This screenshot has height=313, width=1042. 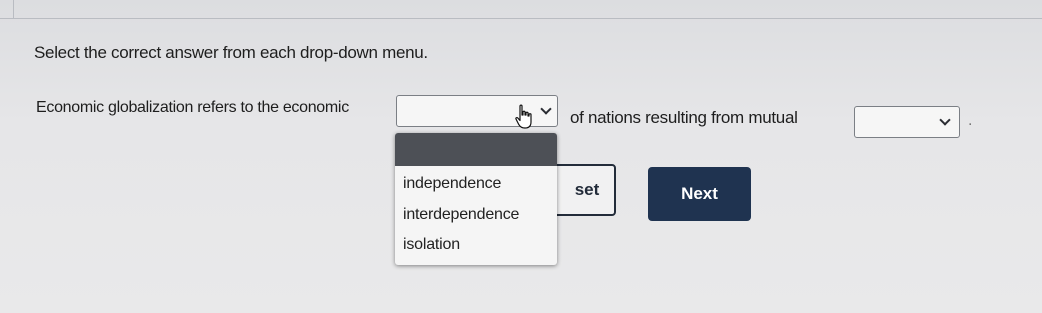 What do you see at coordinates (587, 189) in the screenshot?
I see `reset-button-label: set` at bounding box center [587, 189].